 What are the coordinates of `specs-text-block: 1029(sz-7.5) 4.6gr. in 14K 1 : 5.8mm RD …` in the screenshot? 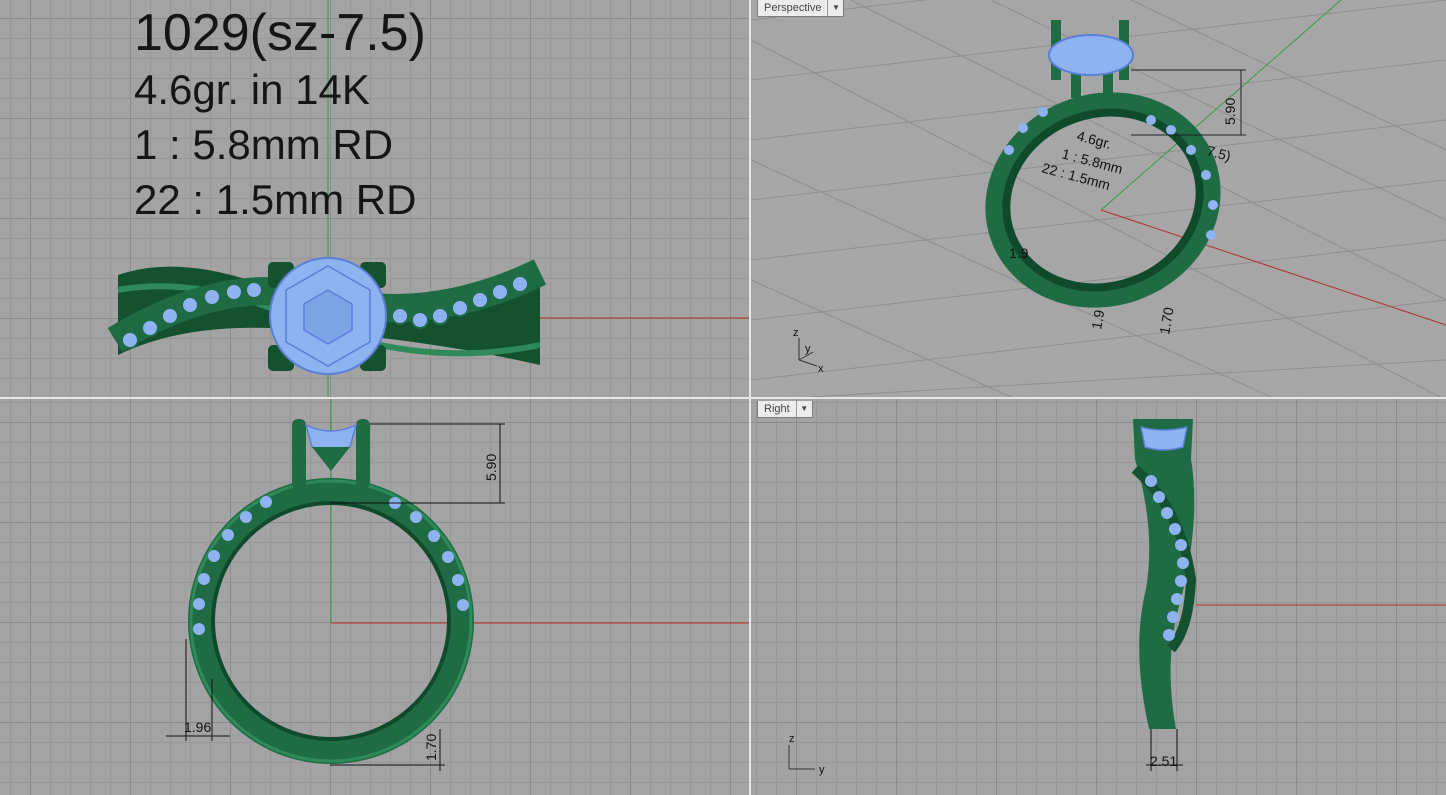 It's located at (280, 115).